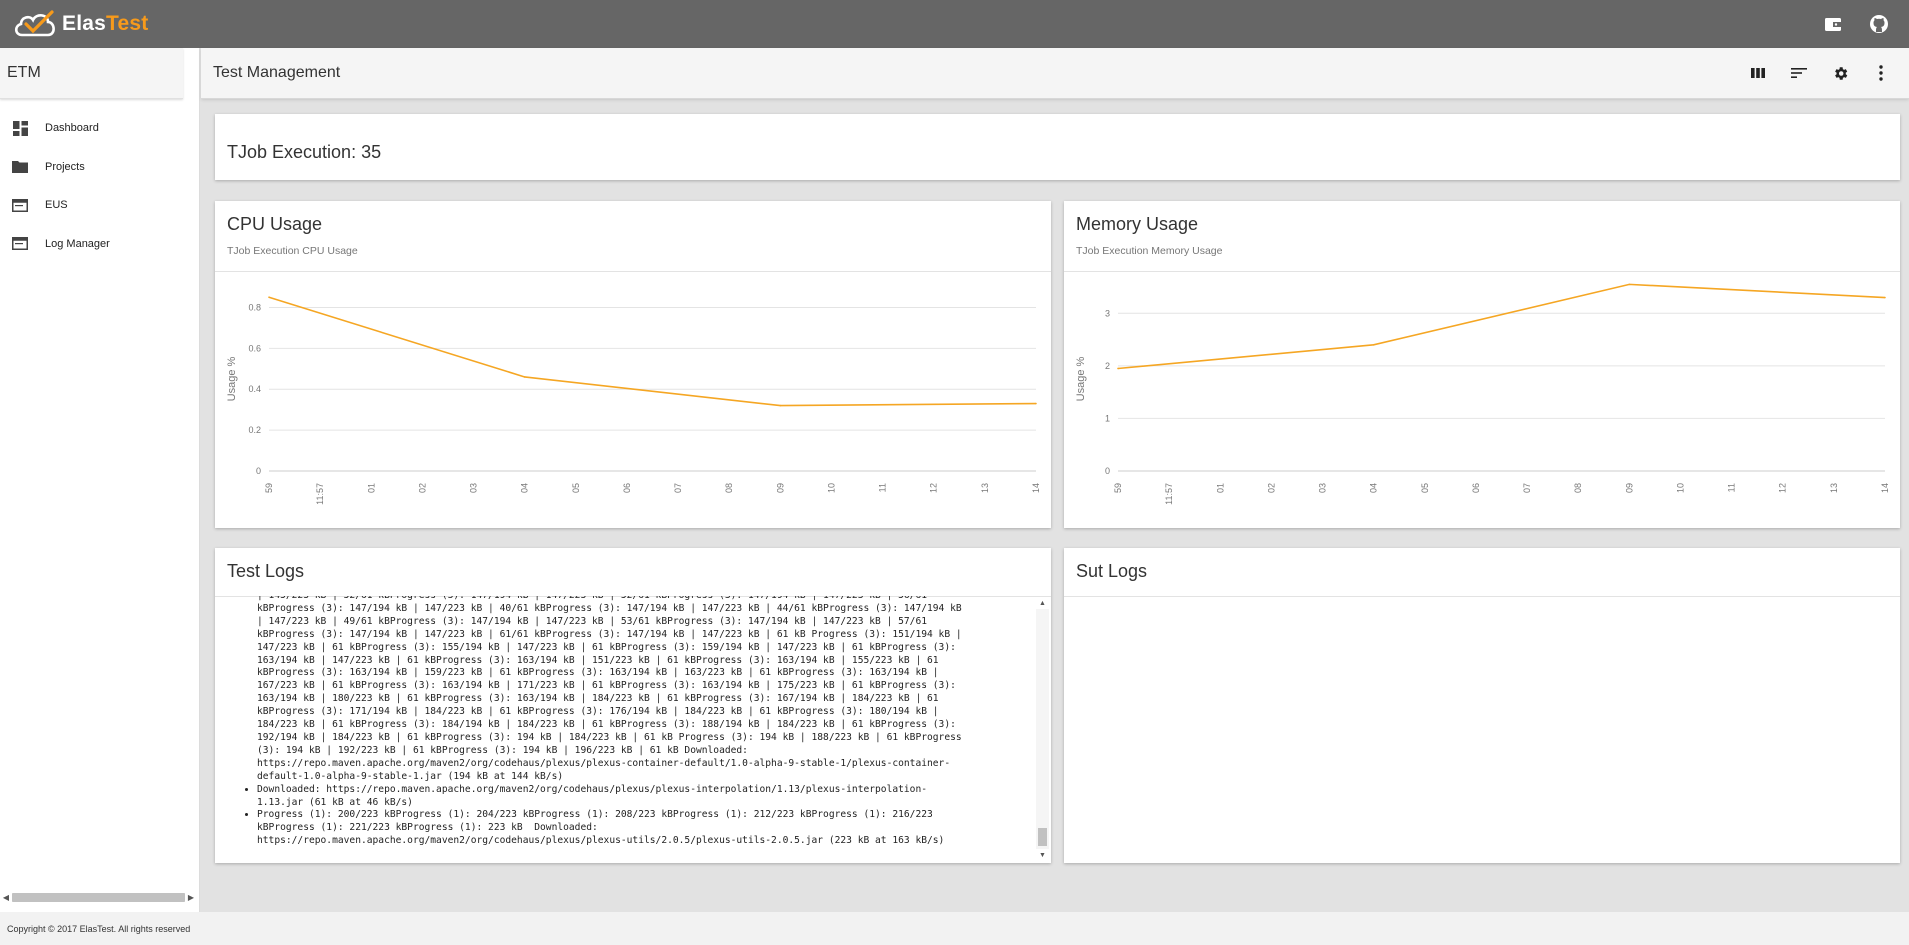 This screenshot has width=1909, height=945. I want to click on x-tick-label: 12, so click(1783, 488).